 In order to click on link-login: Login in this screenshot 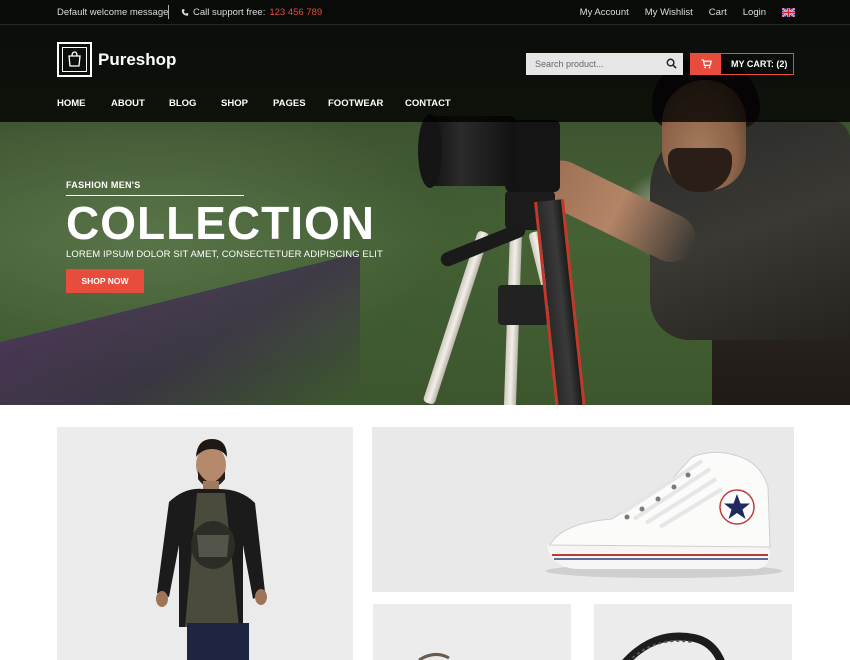, I will do `click(754, 12)`.